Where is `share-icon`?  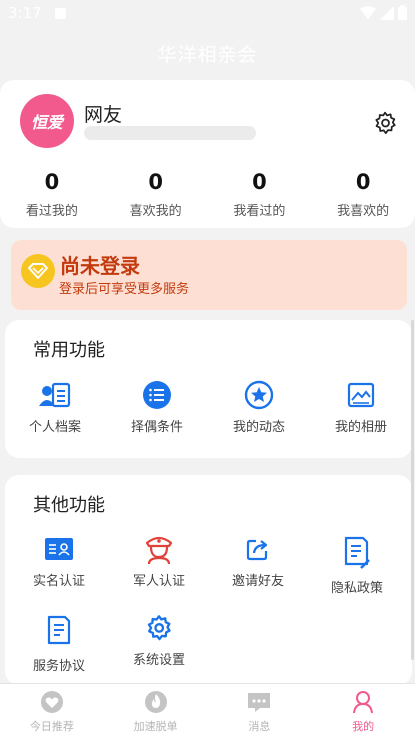
share-icon is located at coordinates (258, 549).